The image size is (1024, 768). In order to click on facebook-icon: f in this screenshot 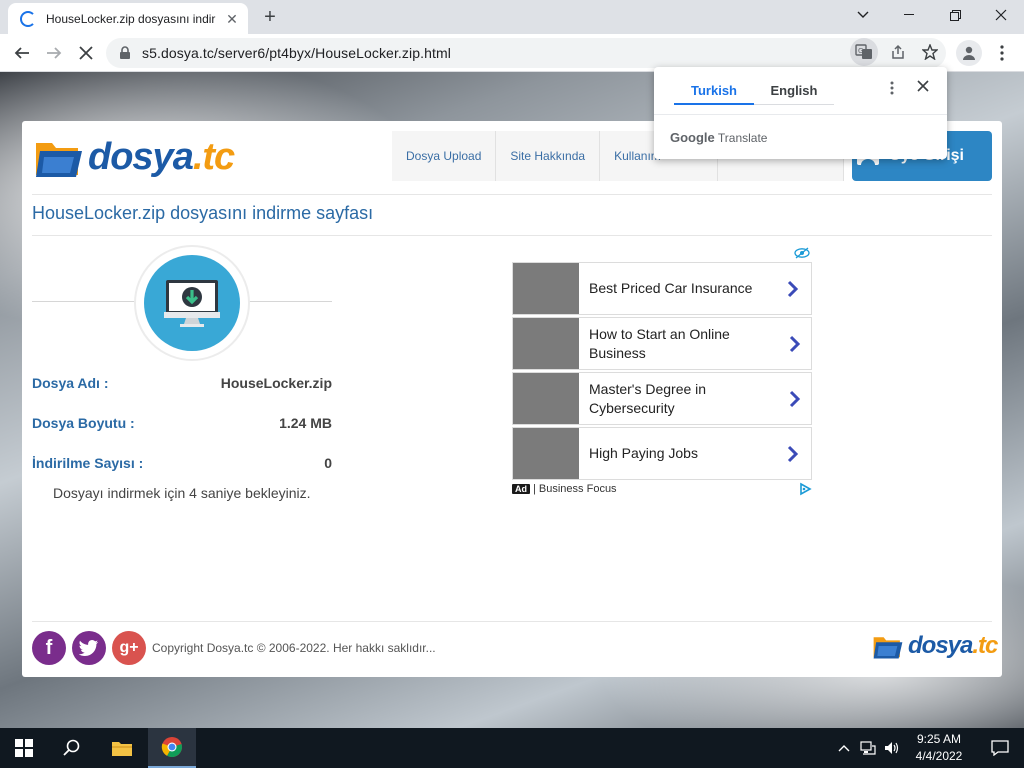, I will do `click(49, 648)`.